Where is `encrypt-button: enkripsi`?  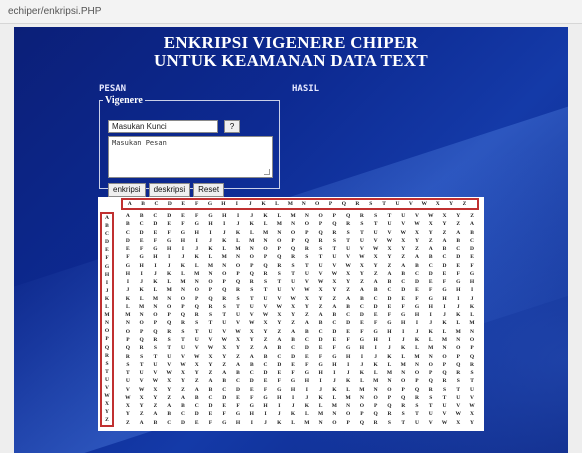
encrypt-button: enkripsi is located at coordinates (127, 190).